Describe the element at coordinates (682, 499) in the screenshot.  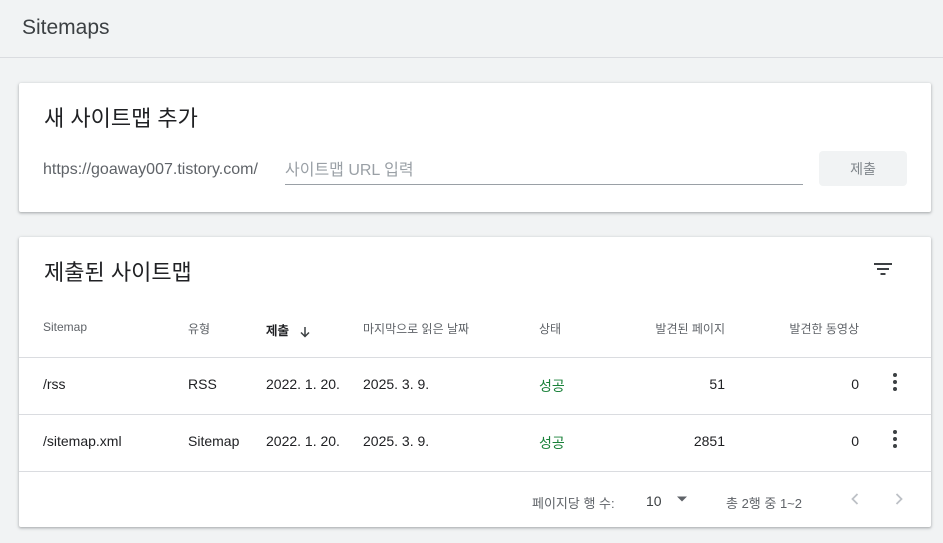
I see `dropdown-arrow-icon` at that location.